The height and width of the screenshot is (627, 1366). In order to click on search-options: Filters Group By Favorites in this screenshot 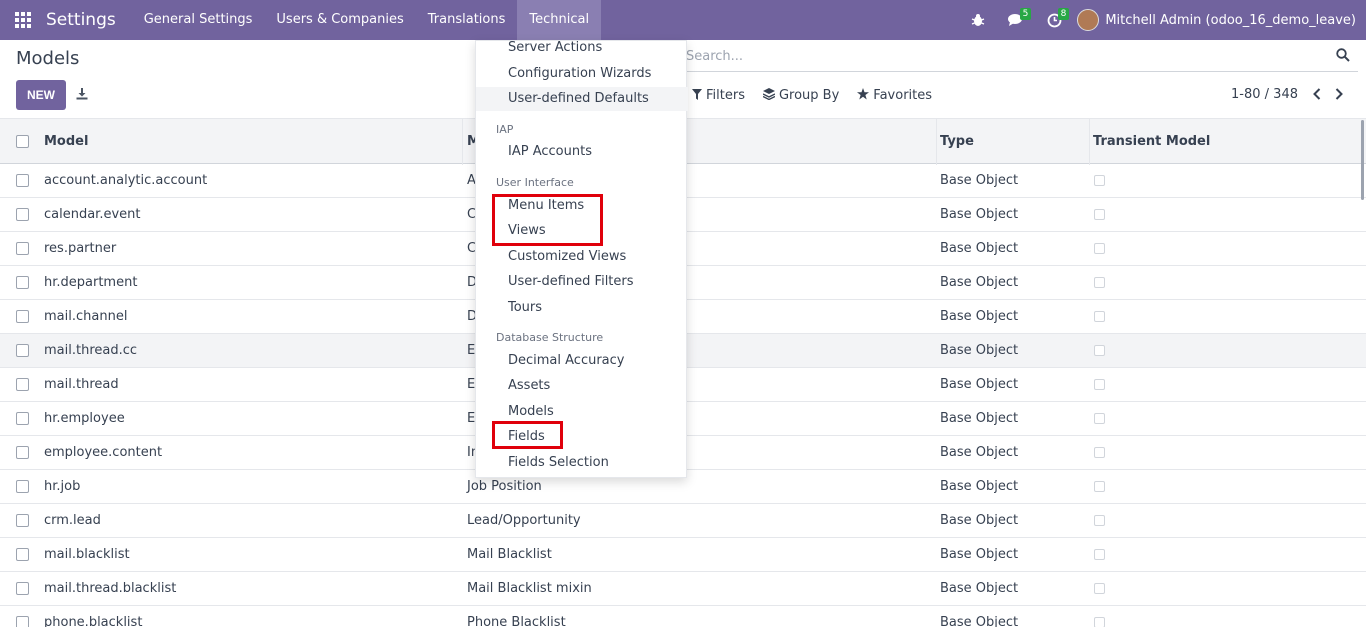, I will do `click(821, 95)`.